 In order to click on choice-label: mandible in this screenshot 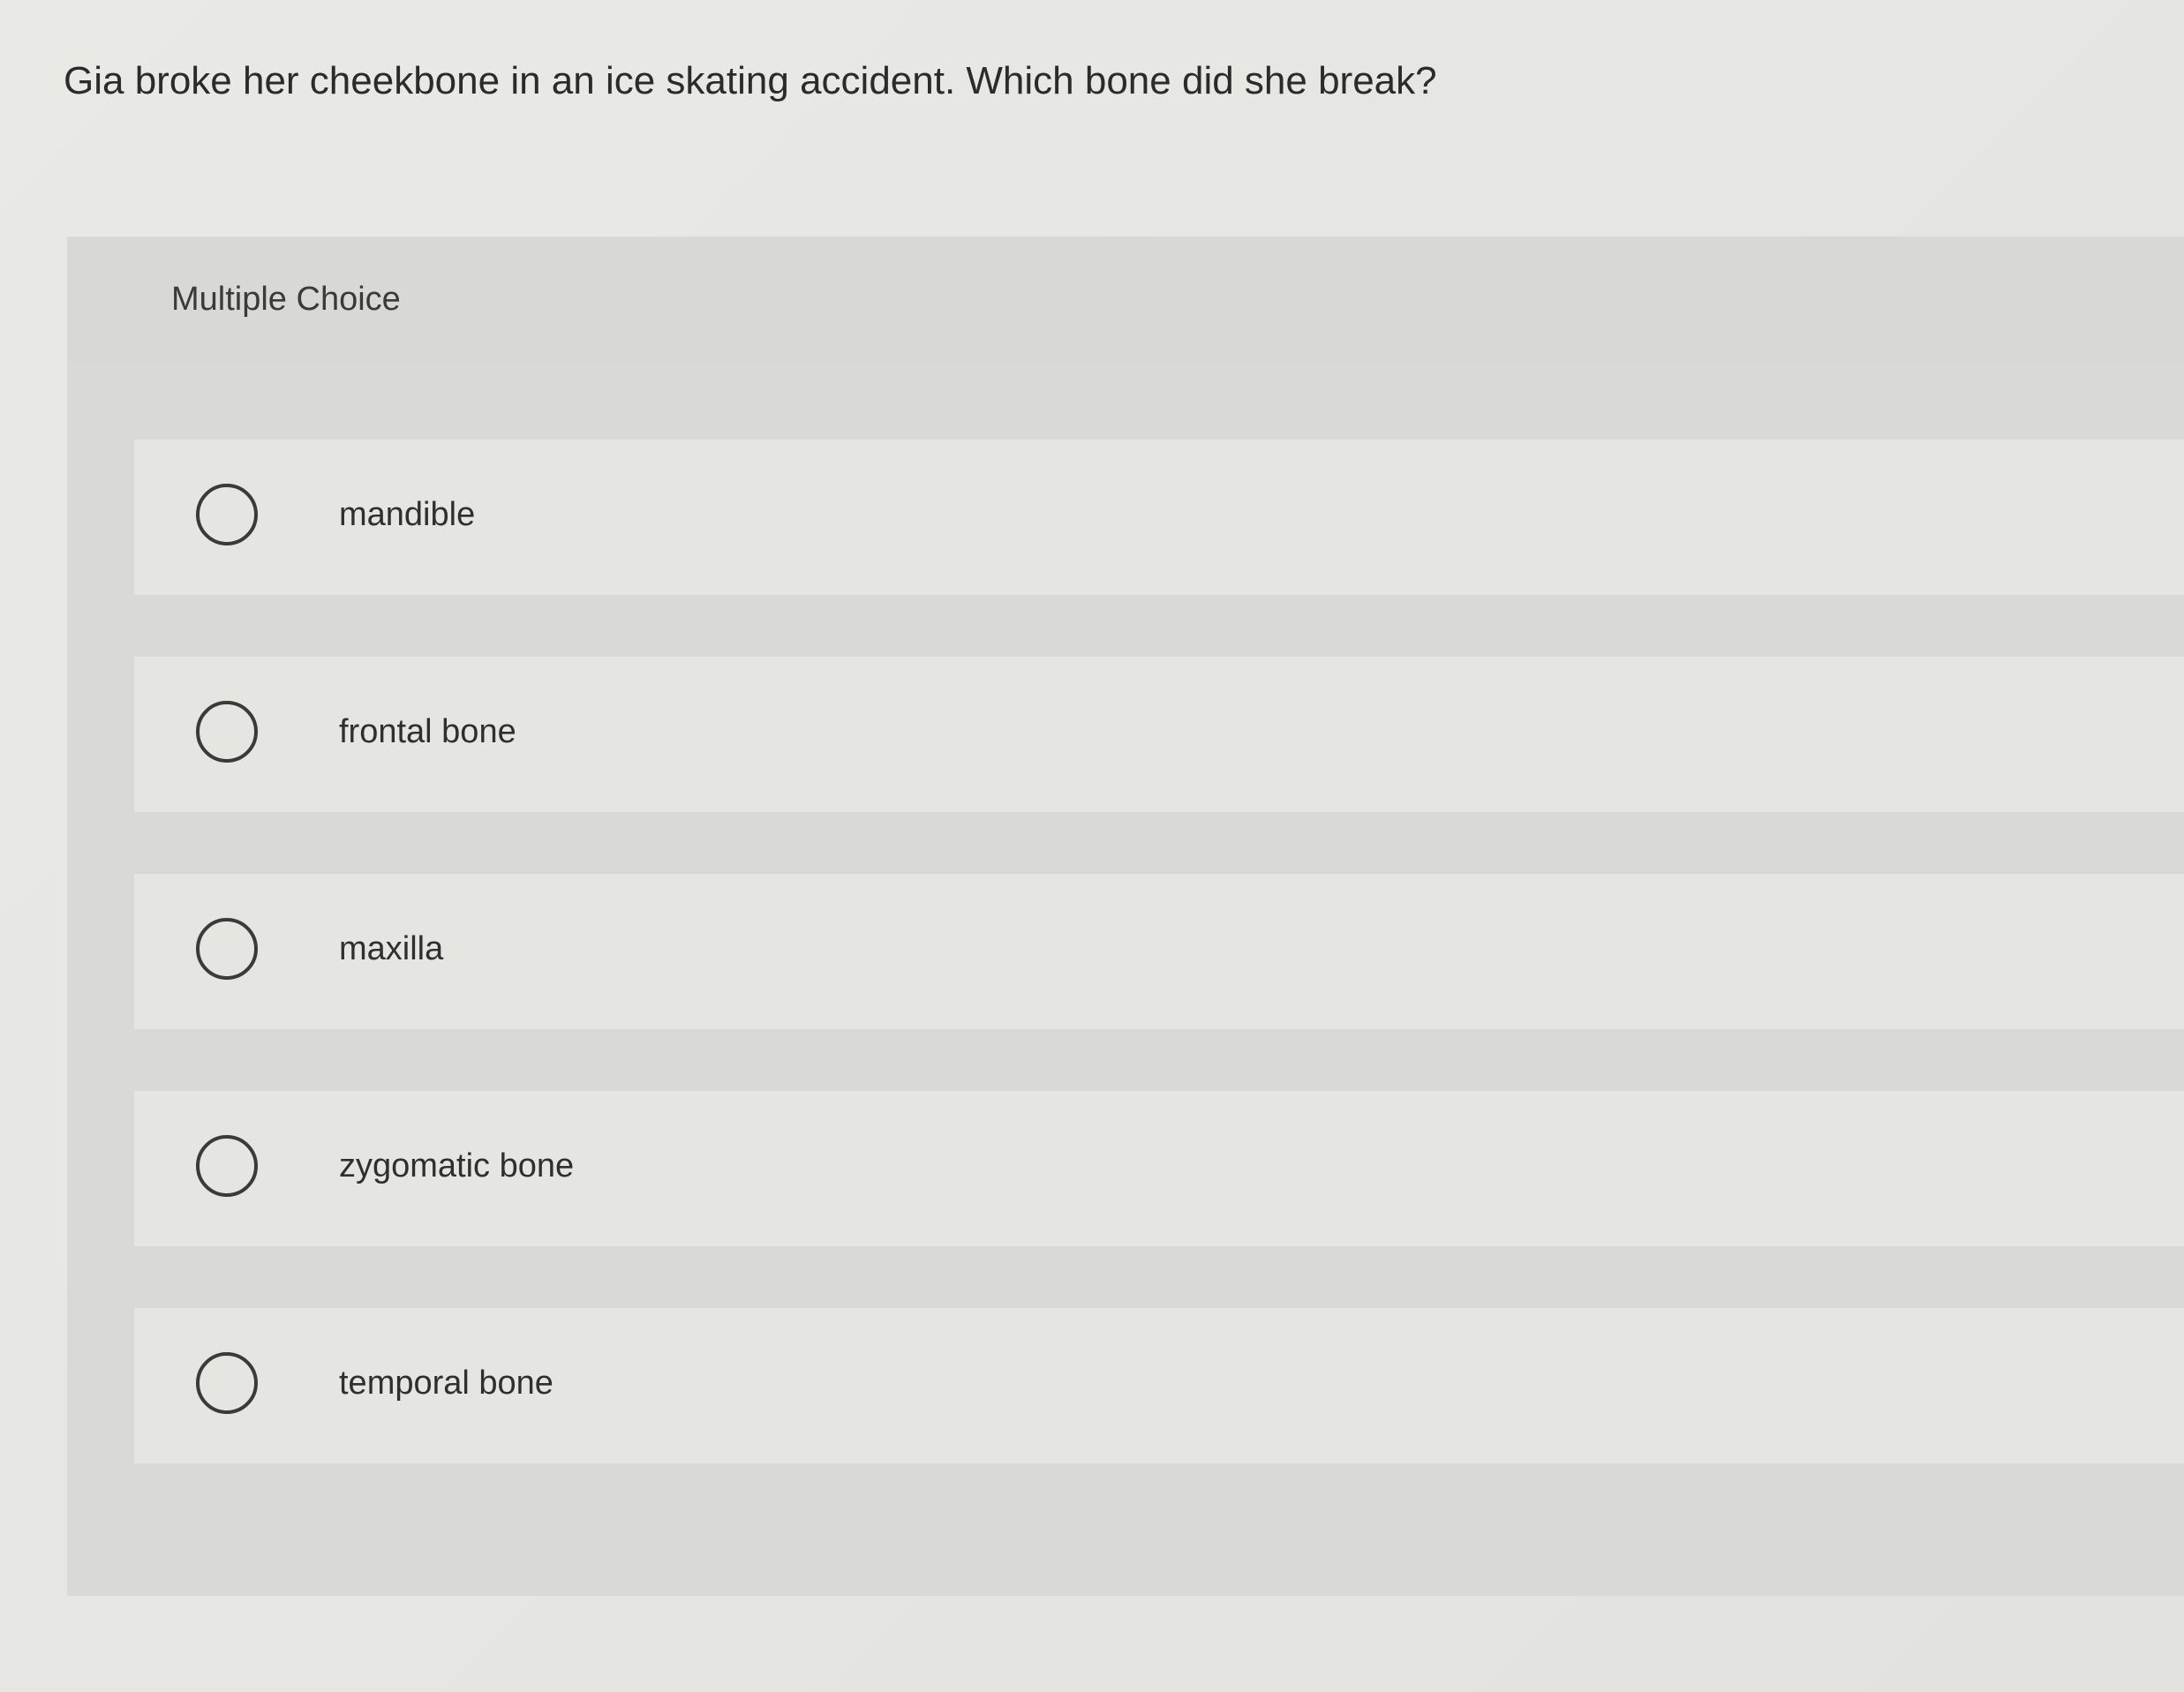, I will do `click(407, 515)`.